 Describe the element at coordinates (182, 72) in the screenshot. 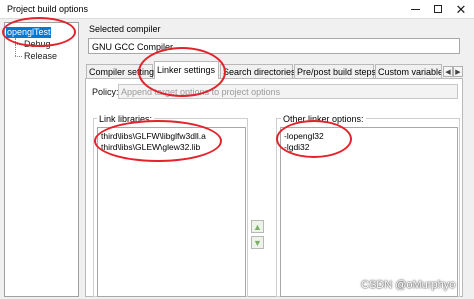

I see `annotation-circle-linker-tab` at that location.